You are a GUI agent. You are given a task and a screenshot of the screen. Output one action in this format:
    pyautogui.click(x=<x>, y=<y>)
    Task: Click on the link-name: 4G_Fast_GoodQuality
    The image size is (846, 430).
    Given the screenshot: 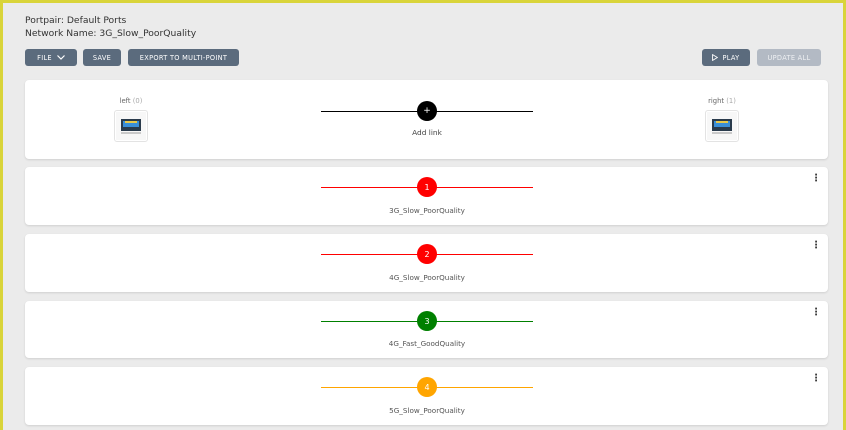 What is the action you would take?
    pyautogui.click(x=427, y=343)
    